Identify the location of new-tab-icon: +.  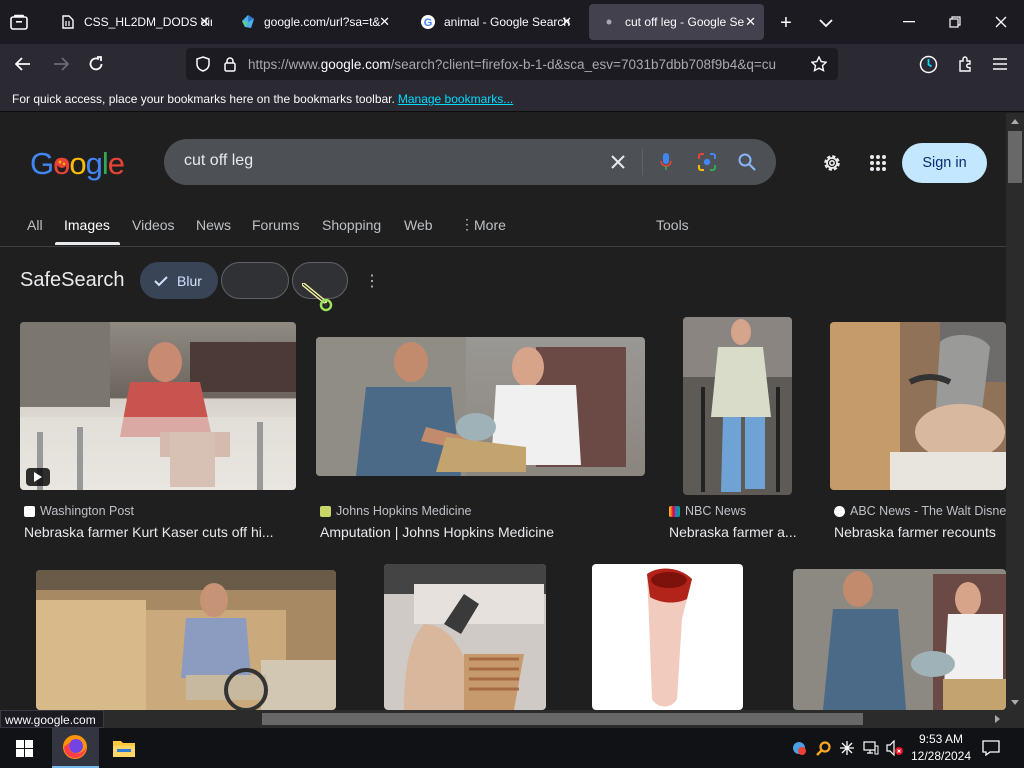
(786, 23).